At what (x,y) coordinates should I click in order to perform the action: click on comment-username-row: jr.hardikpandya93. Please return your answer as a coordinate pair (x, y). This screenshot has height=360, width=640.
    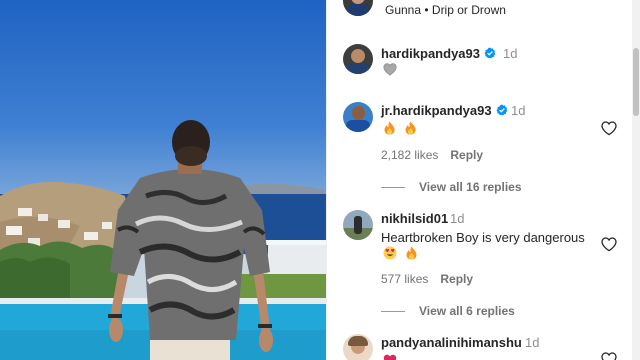
    Looking at the image, I should click on (444, 110).